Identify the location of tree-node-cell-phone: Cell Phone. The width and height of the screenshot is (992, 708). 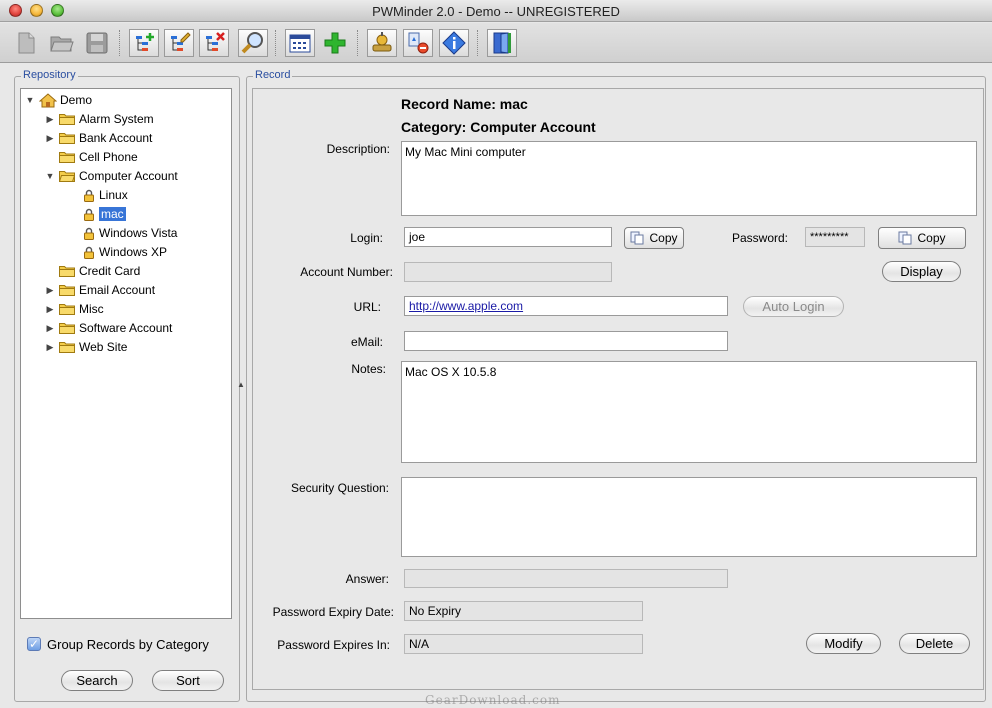
(91, 157).